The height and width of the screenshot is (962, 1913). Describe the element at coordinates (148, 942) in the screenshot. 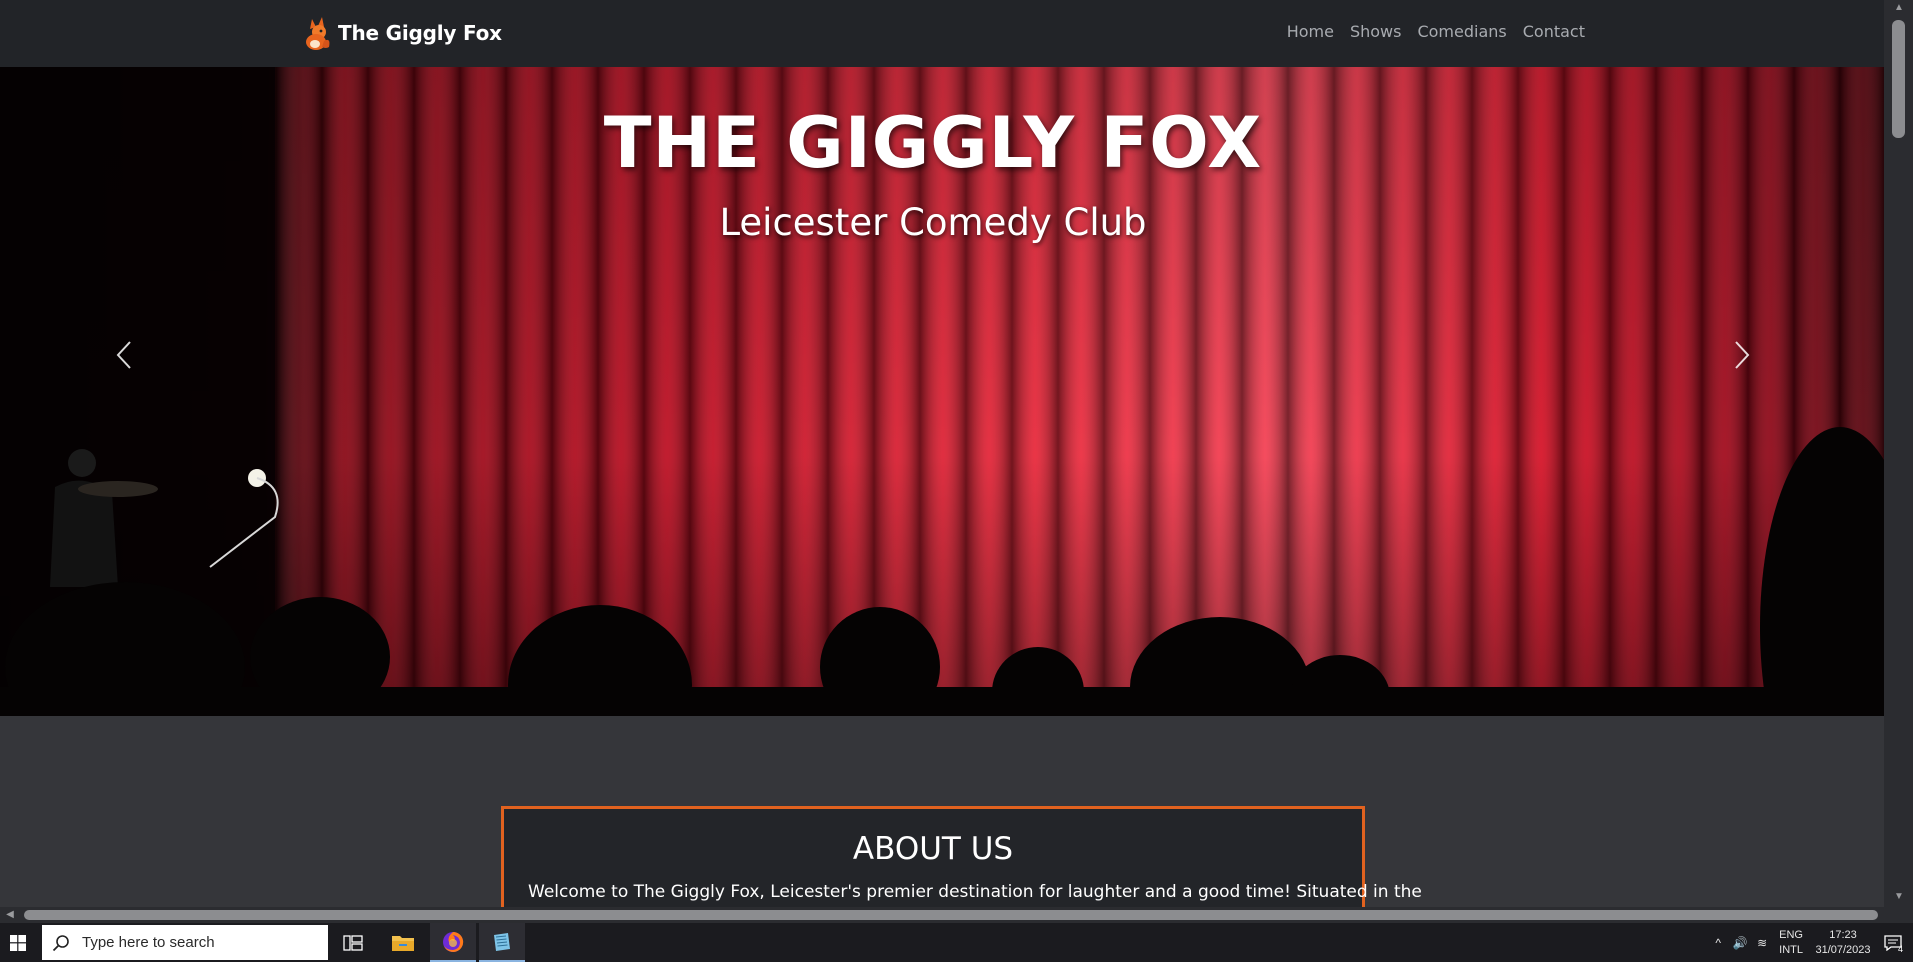

I see `search-placeholder: Type here to search` at that location.